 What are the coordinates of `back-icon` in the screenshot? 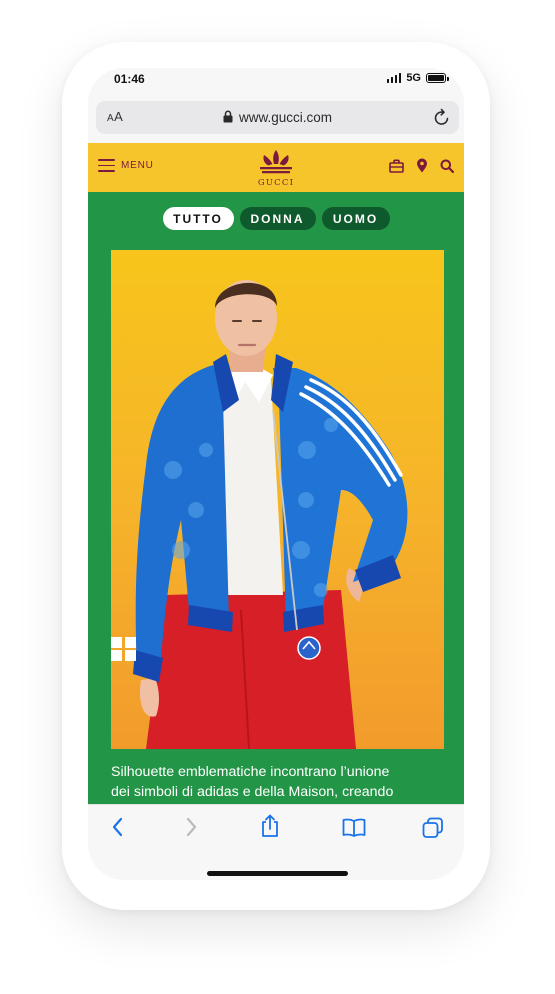 It's located at (117, 827).